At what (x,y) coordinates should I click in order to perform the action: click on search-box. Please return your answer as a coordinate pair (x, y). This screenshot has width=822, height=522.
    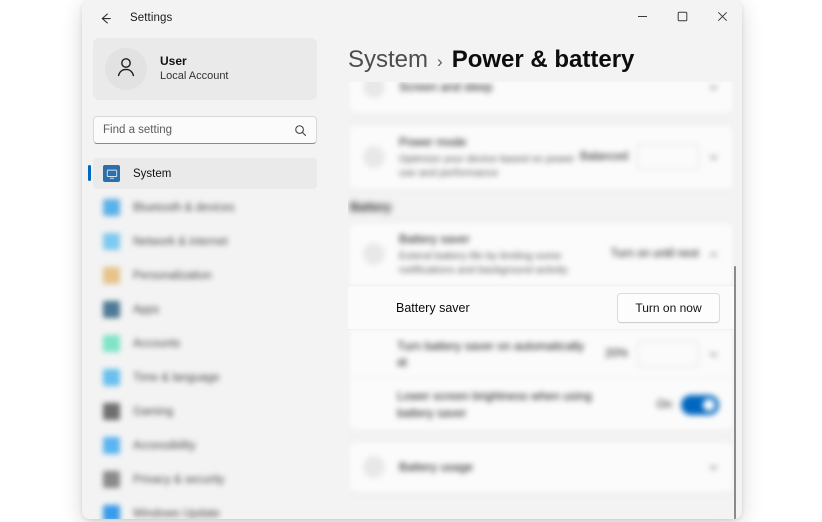
    Looking at the image, I should click on (205, 130).